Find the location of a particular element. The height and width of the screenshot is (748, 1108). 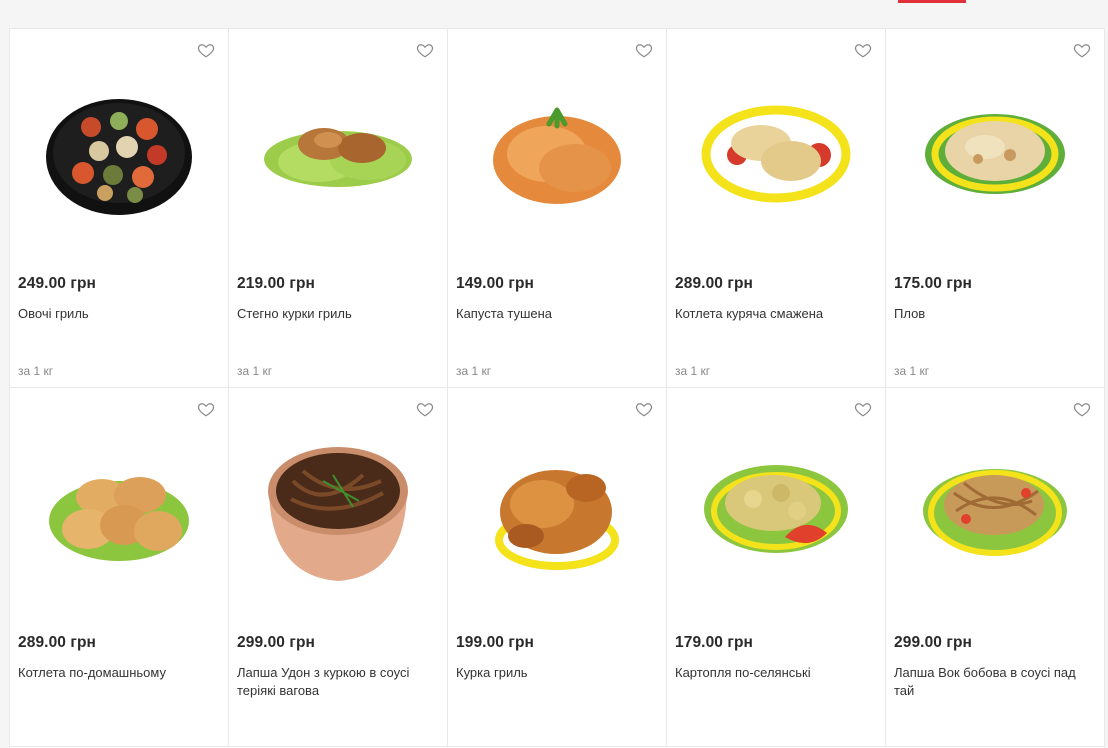

product-card: 249.00 грн Овочі гриль за 1 кг is located at coordinates (119, 208).